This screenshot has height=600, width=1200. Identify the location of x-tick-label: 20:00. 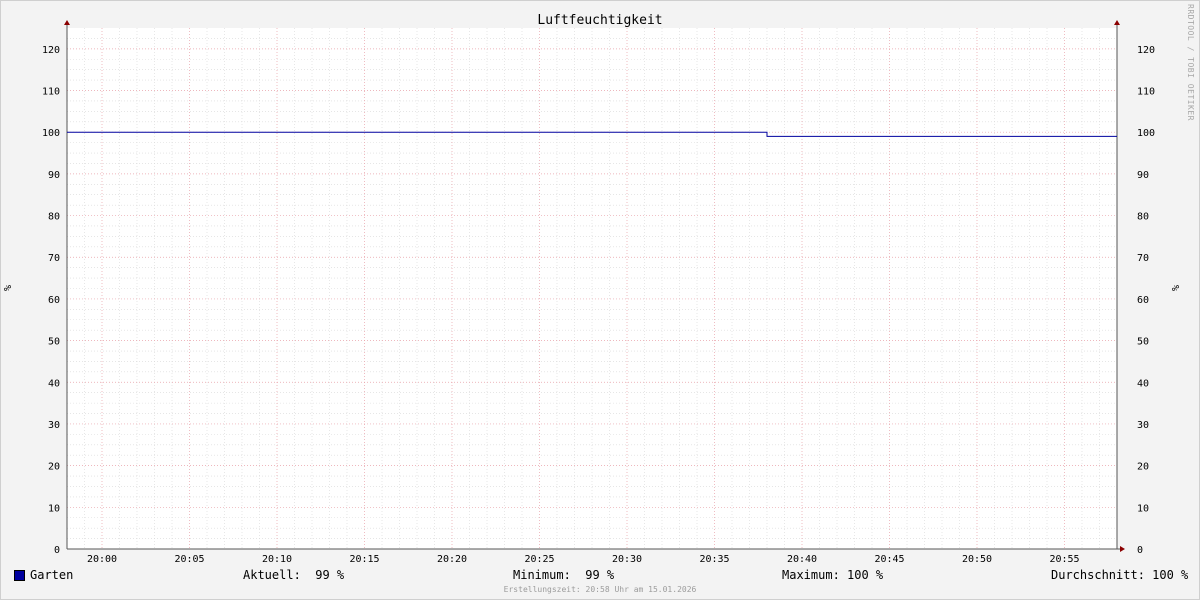
(102, 559).